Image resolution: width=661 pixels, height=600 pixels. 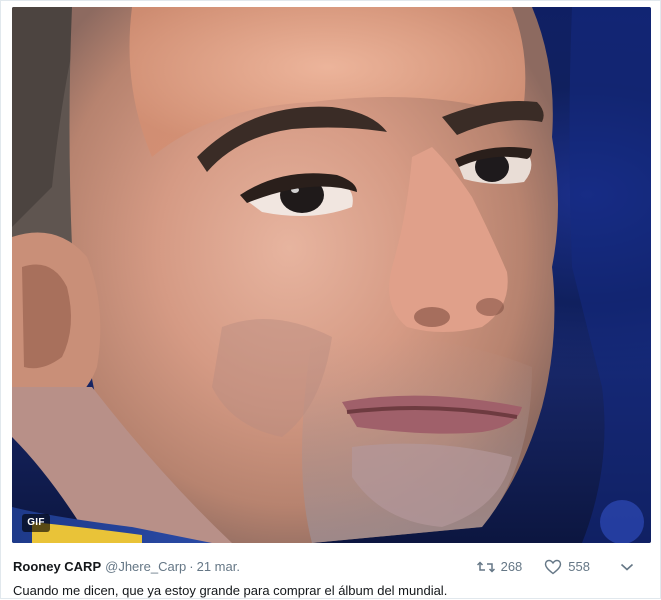 I want to click on like-count: 558, so click(x=579, y=566).